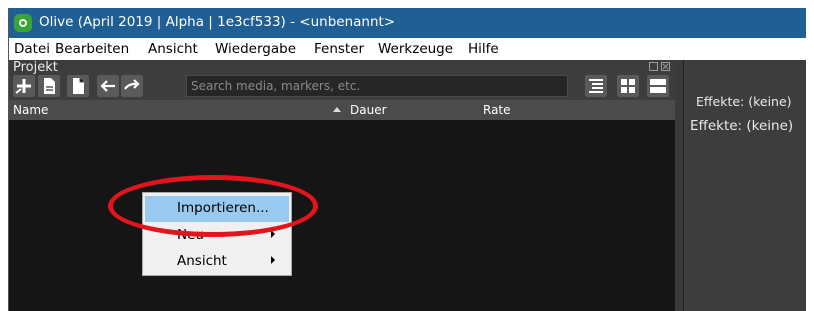 Image resolution: width=814 pixels, height=311 pixels. What do you see at coordinates (255, 49) in the screenshot?
I see `menu-wiedergabe: Wiedergabe` at bounding box center [255, 49].